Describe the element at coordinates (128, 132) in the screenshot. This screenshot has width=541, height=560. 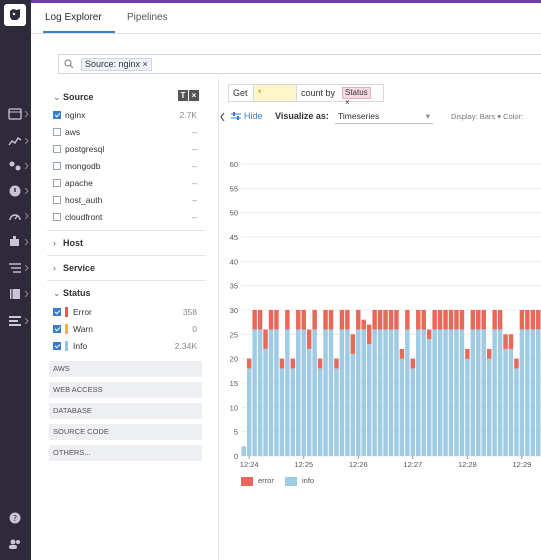
I see `facet-item-aws: aws –` at that location.